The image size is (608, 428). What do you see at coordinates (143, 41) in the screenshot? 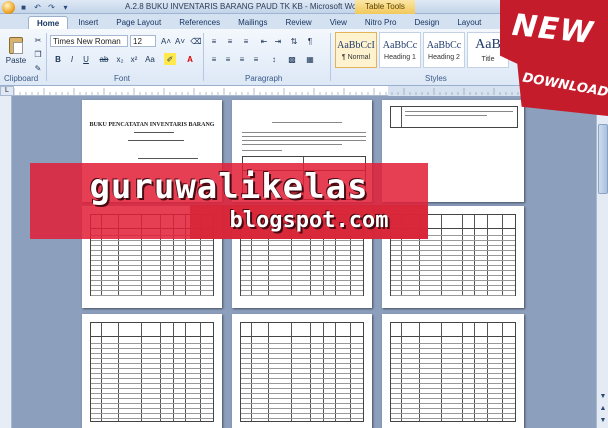
I see `font-size-select: 12` at bounding box center [143, 41].